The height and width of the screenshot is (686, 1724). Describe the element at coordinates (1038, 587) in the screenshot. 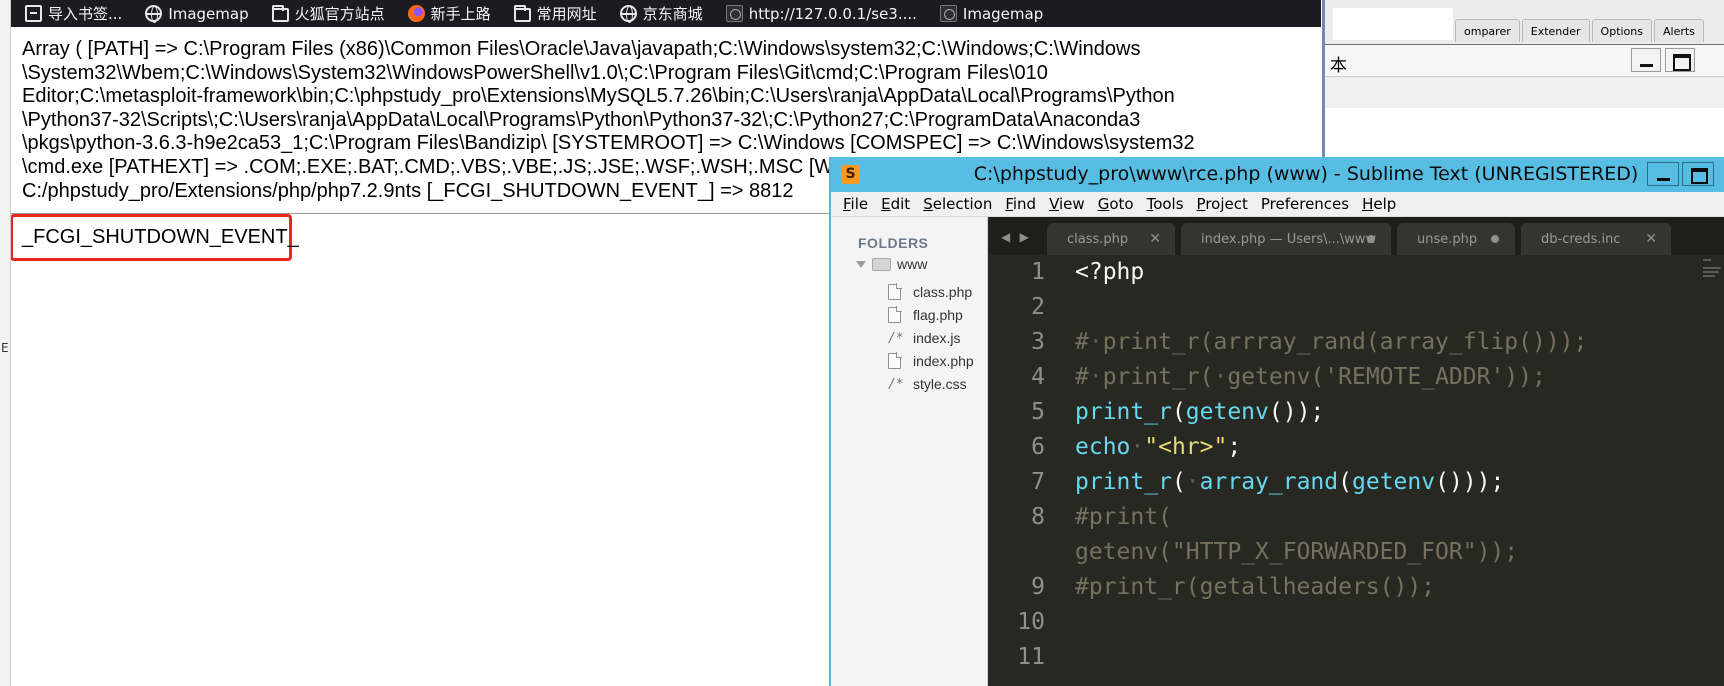

I see `line-number: 9` at that location.